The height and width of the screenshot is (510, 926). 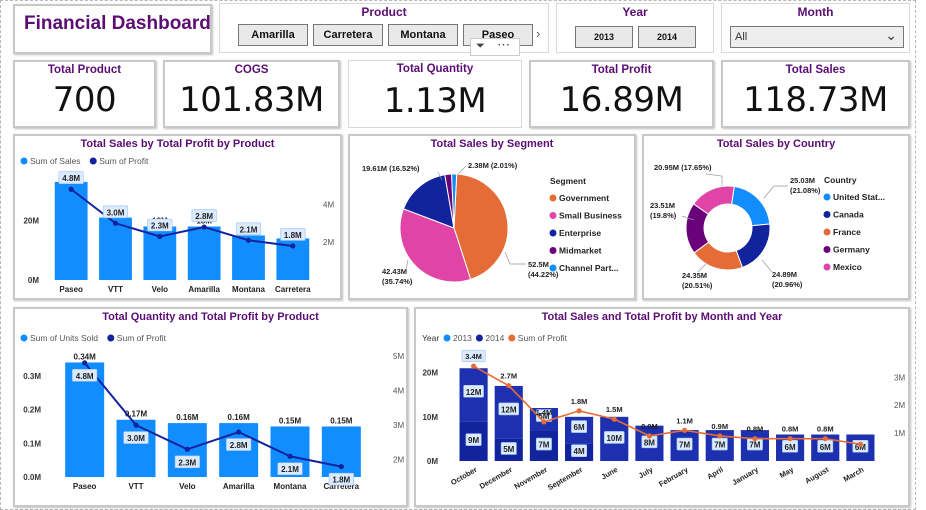 What do you see at coordinates (538, 33) in the screenshot?
I see `chevron-right-icon: ›` at bounding box center [538, 33].